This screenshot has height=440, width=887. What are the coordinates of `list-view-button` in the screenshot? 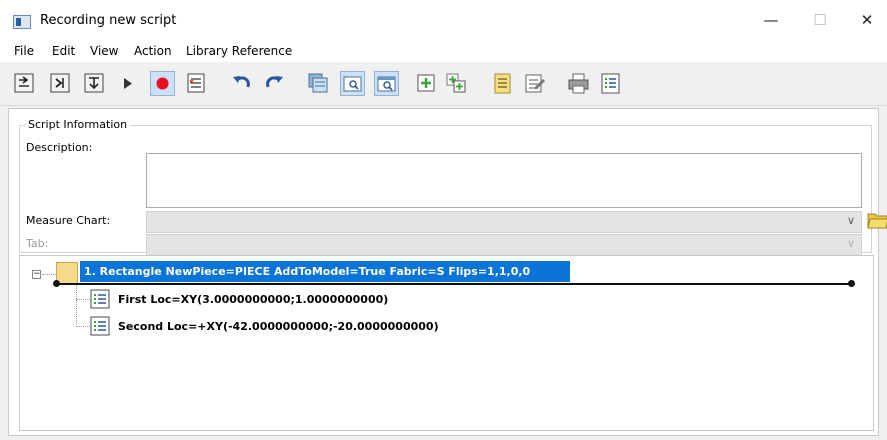 It's located at (610, 83).